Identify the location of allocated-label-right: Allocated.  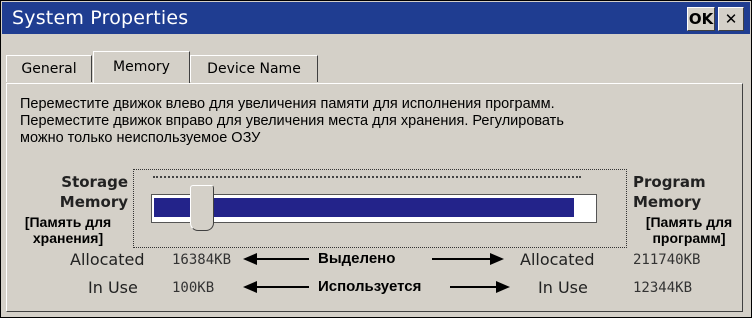
(557, 259).